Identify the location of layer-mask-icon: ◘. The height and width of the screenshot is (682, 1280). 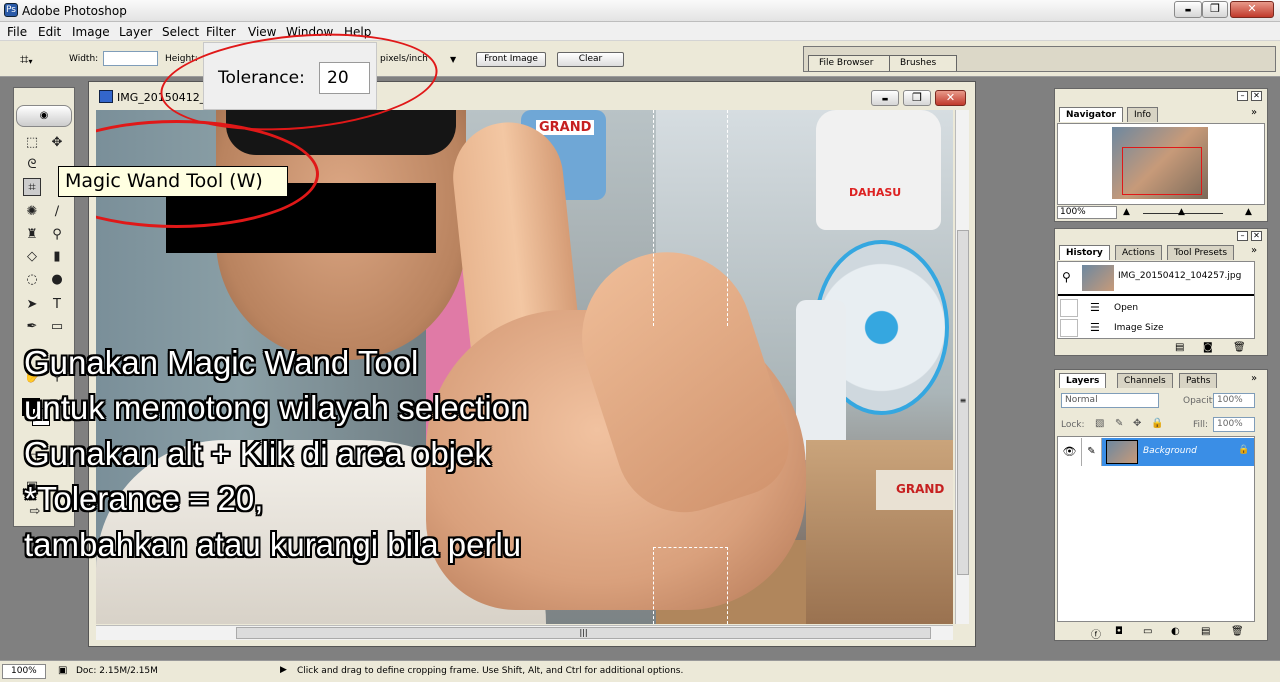
(1119, 631).